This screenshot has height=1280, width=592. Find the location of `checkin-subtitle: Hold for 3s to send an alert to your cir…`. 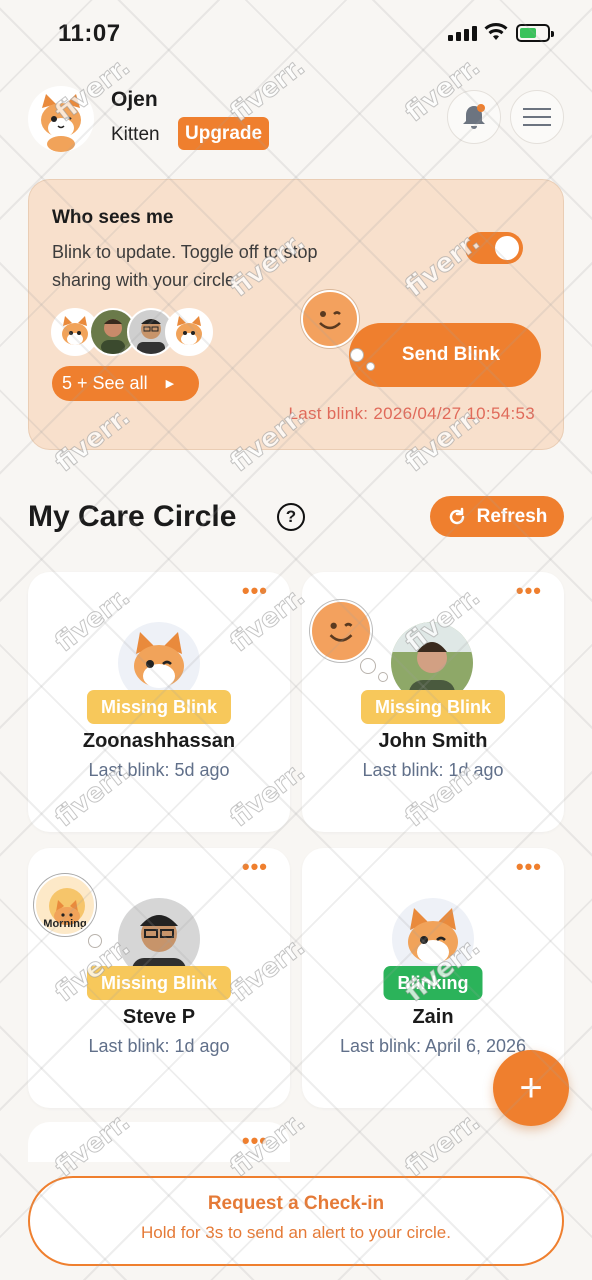

checkin-subtitle: Hold for 3s to send an alert to your cir… is located at coordinates (296, 1232).